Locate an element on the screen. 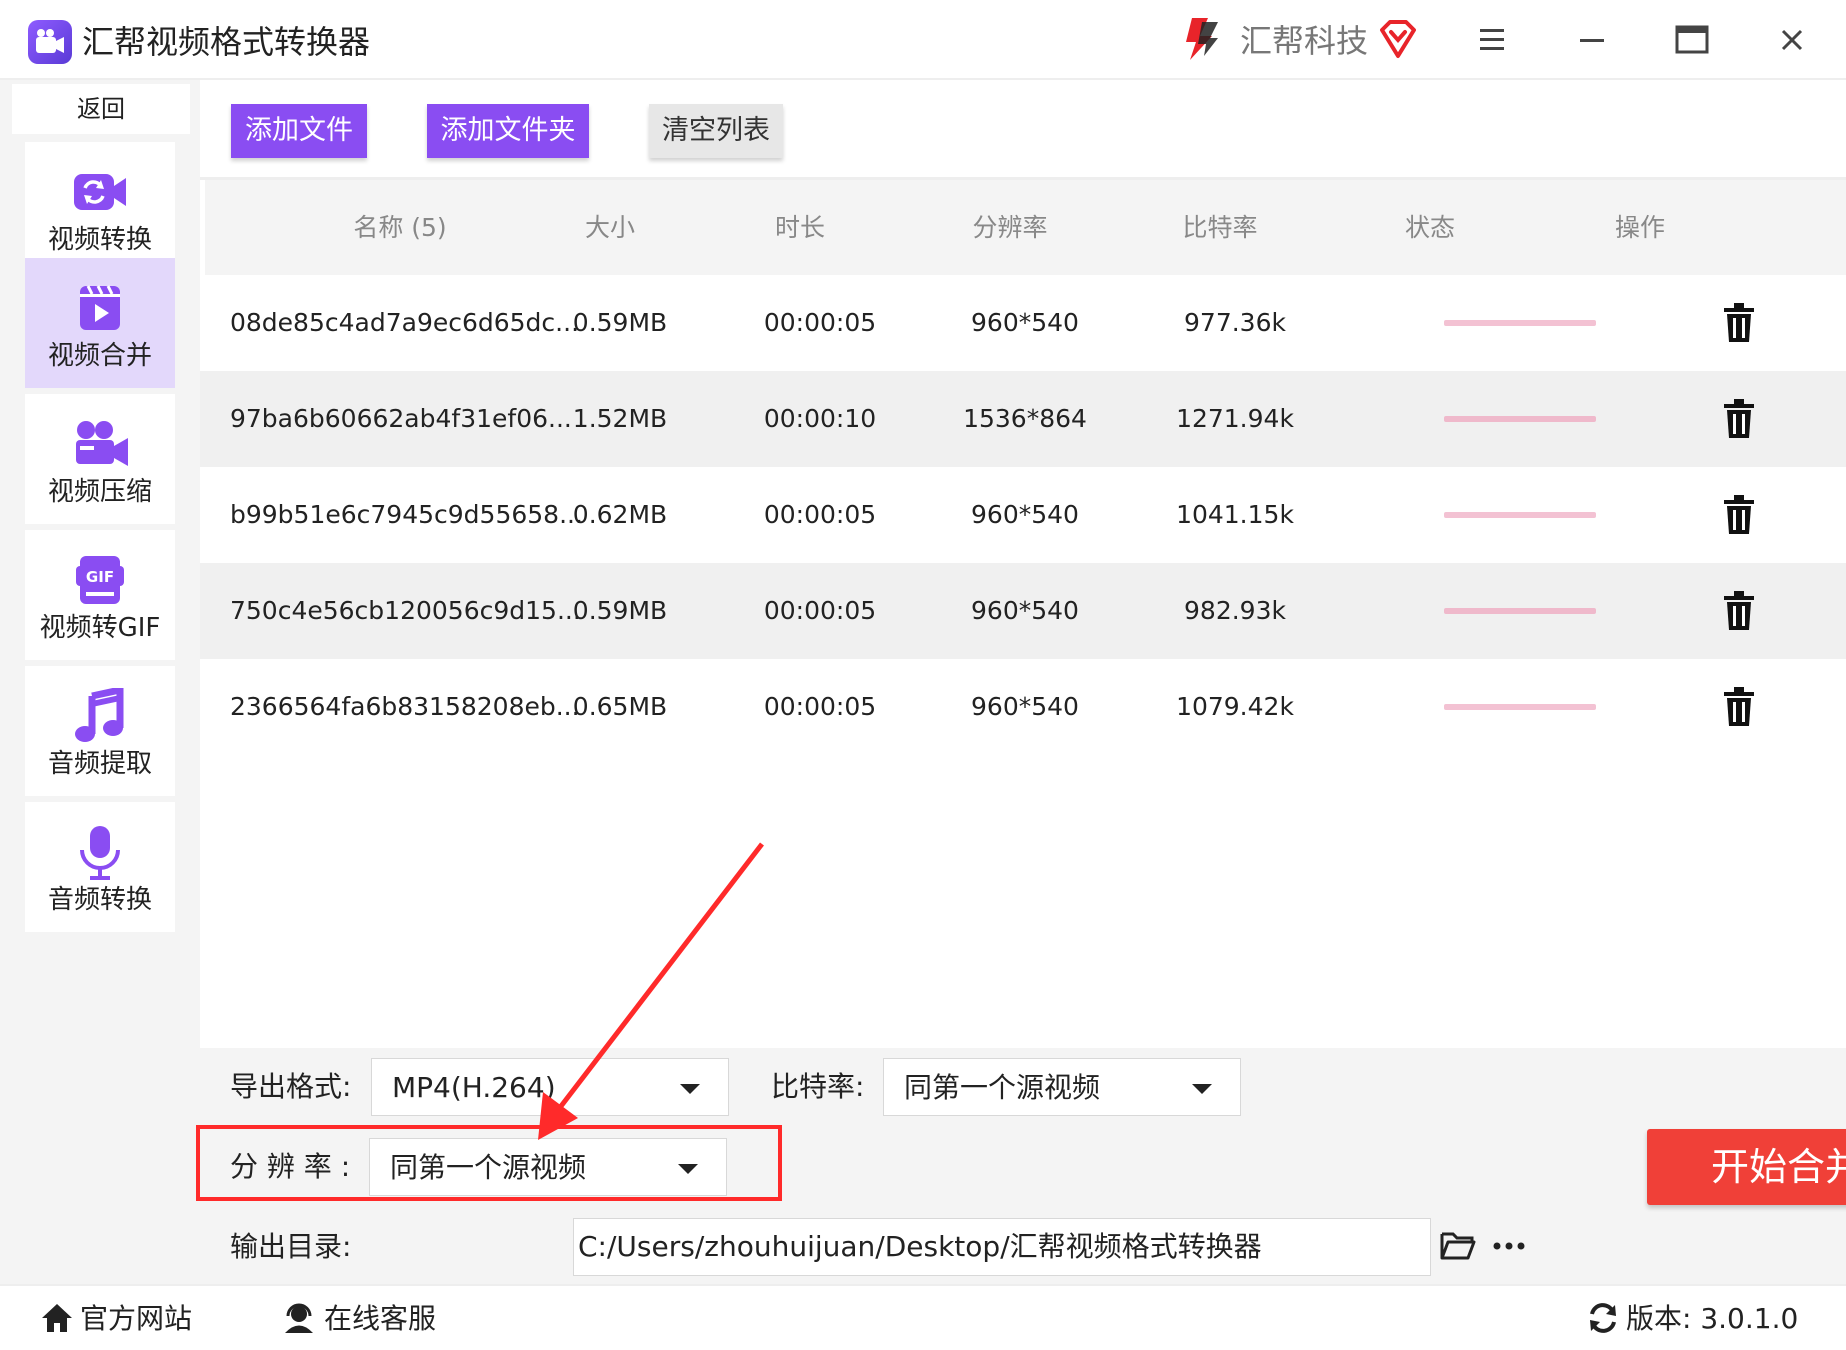 Image resolution: width=1846 pixels, height=1350 pixels. clear-list-button: 清空列表 is located at coordinates (716, 131).